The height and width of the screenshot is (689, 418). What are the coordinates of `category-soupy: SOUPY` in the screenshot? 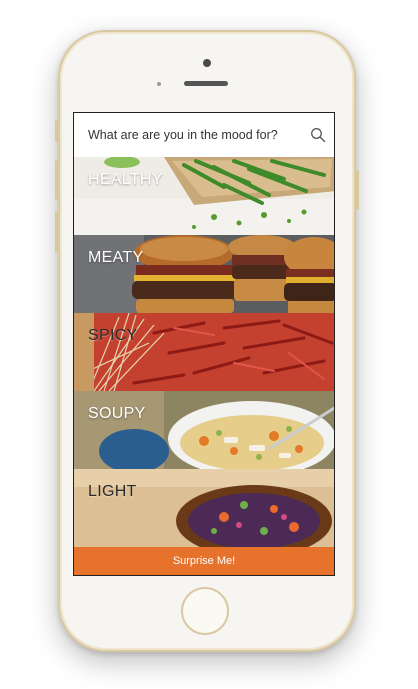 It's located at (204, 430).